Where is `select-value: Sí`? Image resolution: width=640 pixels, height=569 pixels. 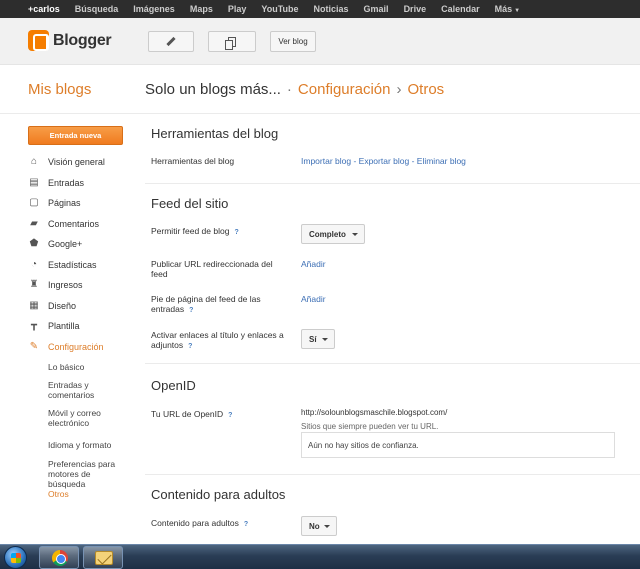 select-value: Sí is located at coordinates (313, 339).